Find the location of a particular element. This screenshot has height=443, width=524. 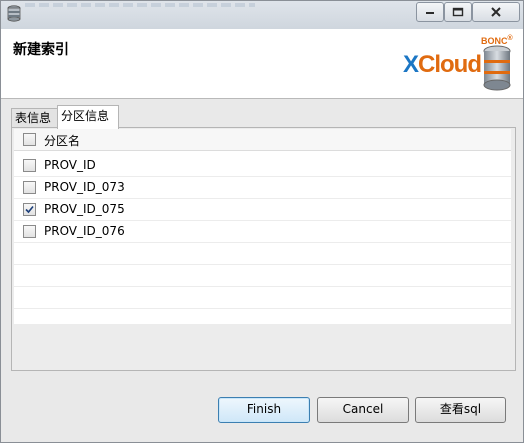

minimize-button is located at coordinates (430, 12).